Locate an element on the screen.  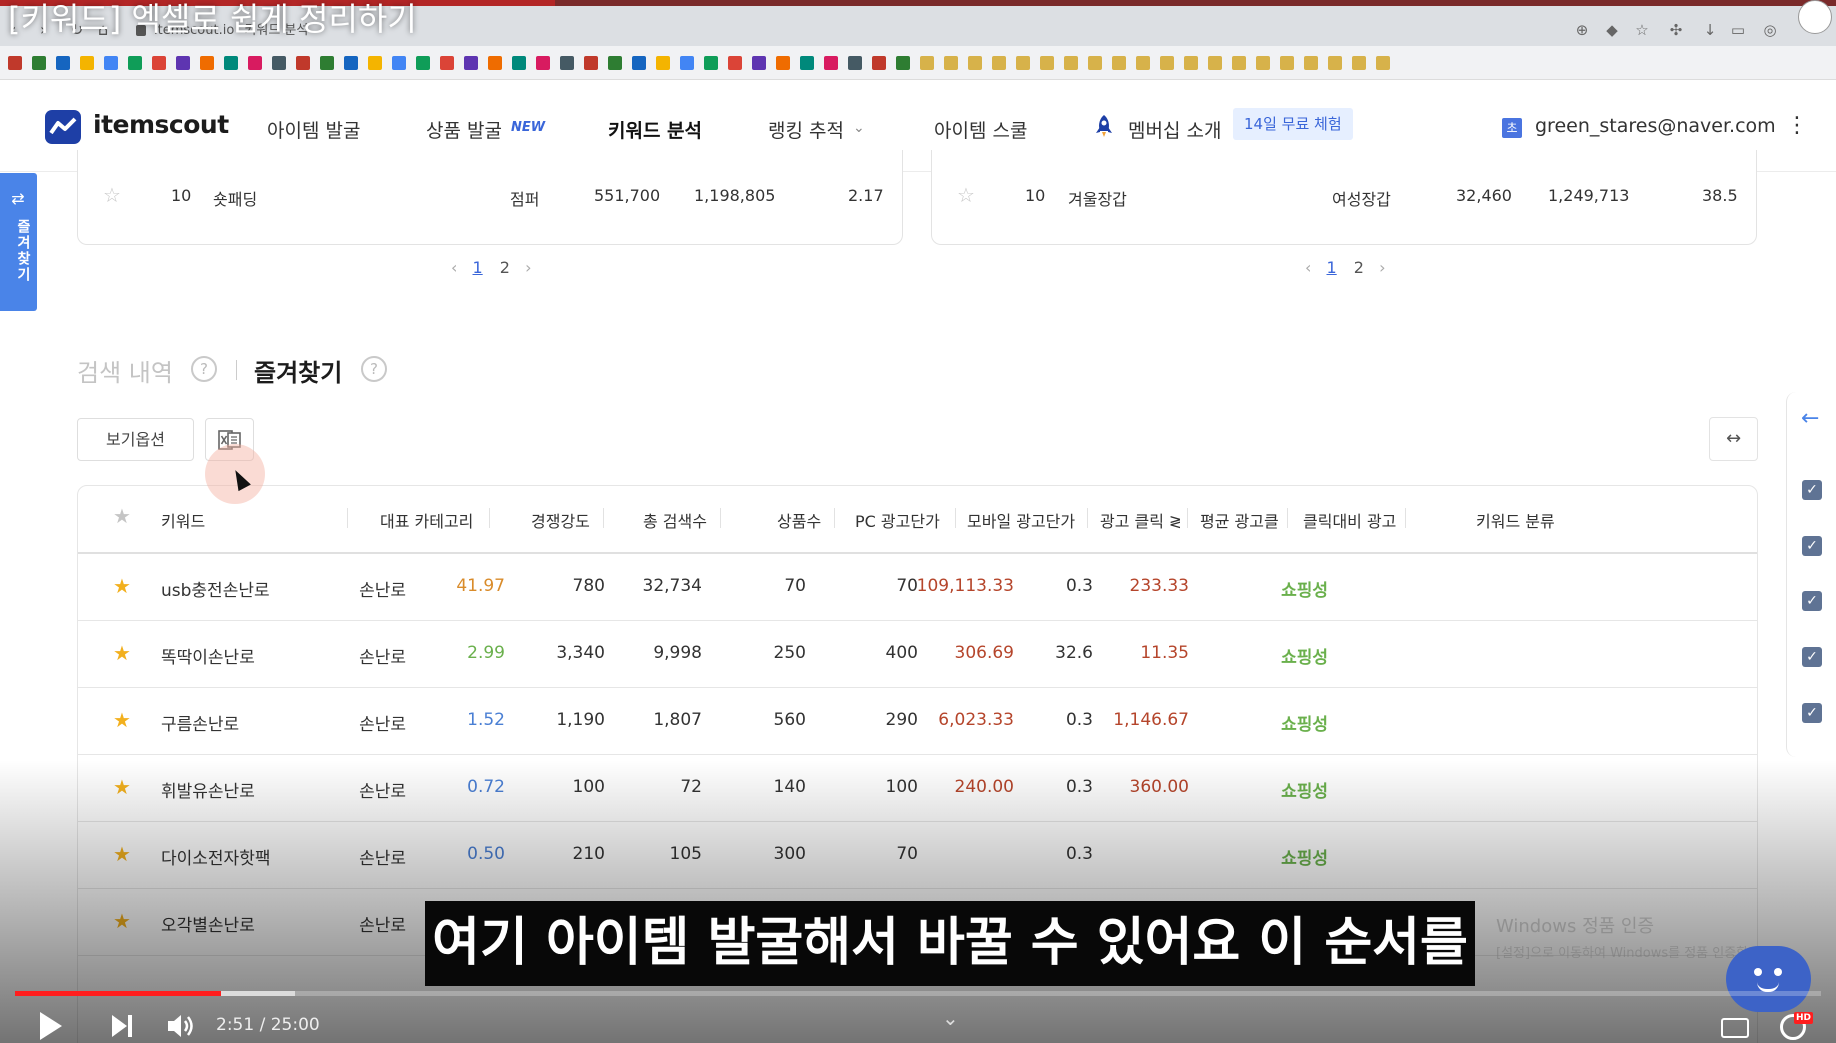
cell-keyword: usb충전손난로 is located at coordinates (215, 588).